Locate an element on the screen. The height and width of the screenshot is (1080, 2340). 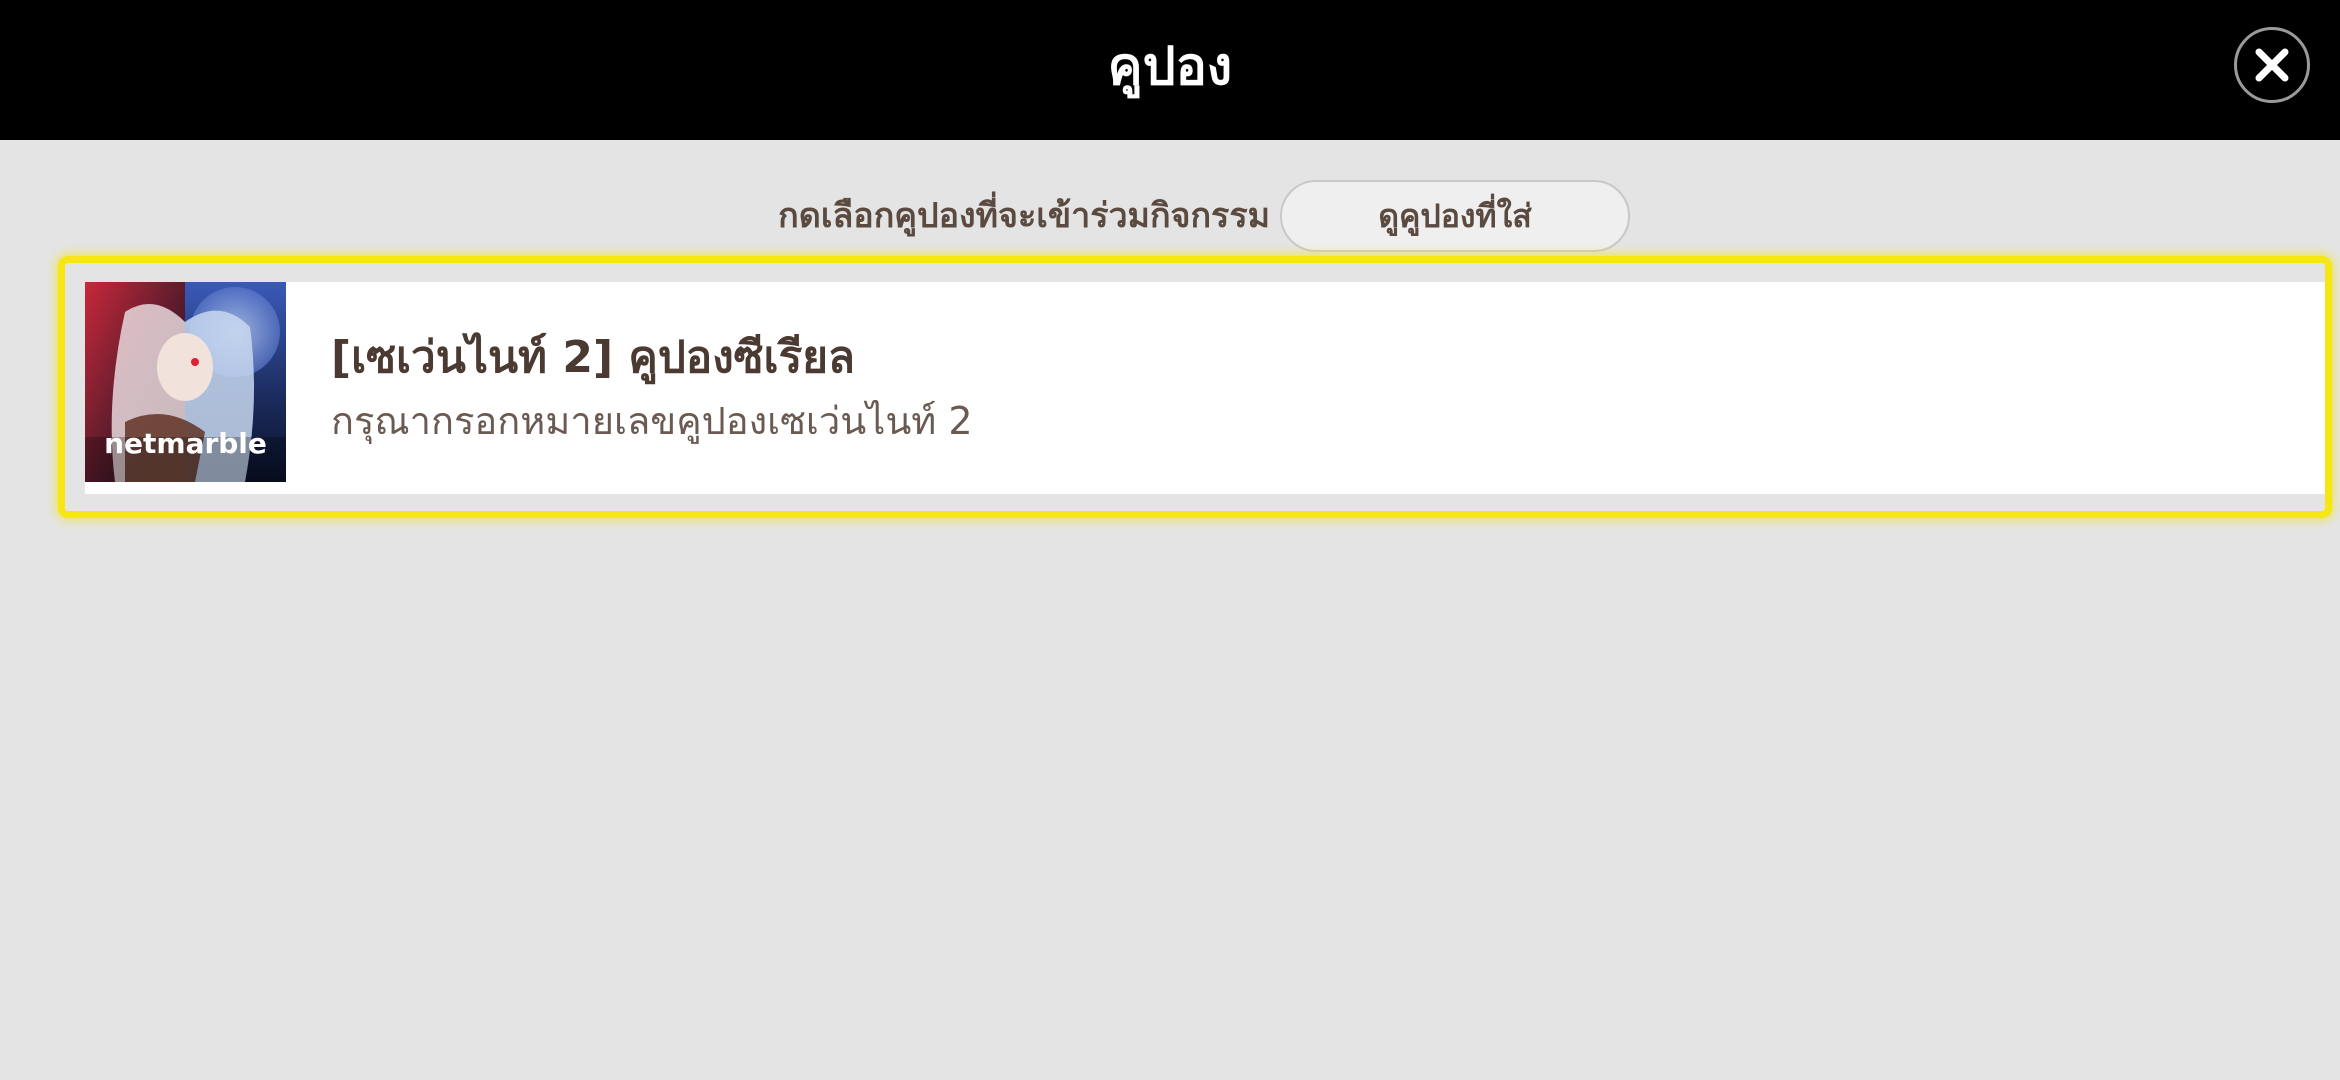
header-bar: คูปอง is located at coordinates (1170, 70).